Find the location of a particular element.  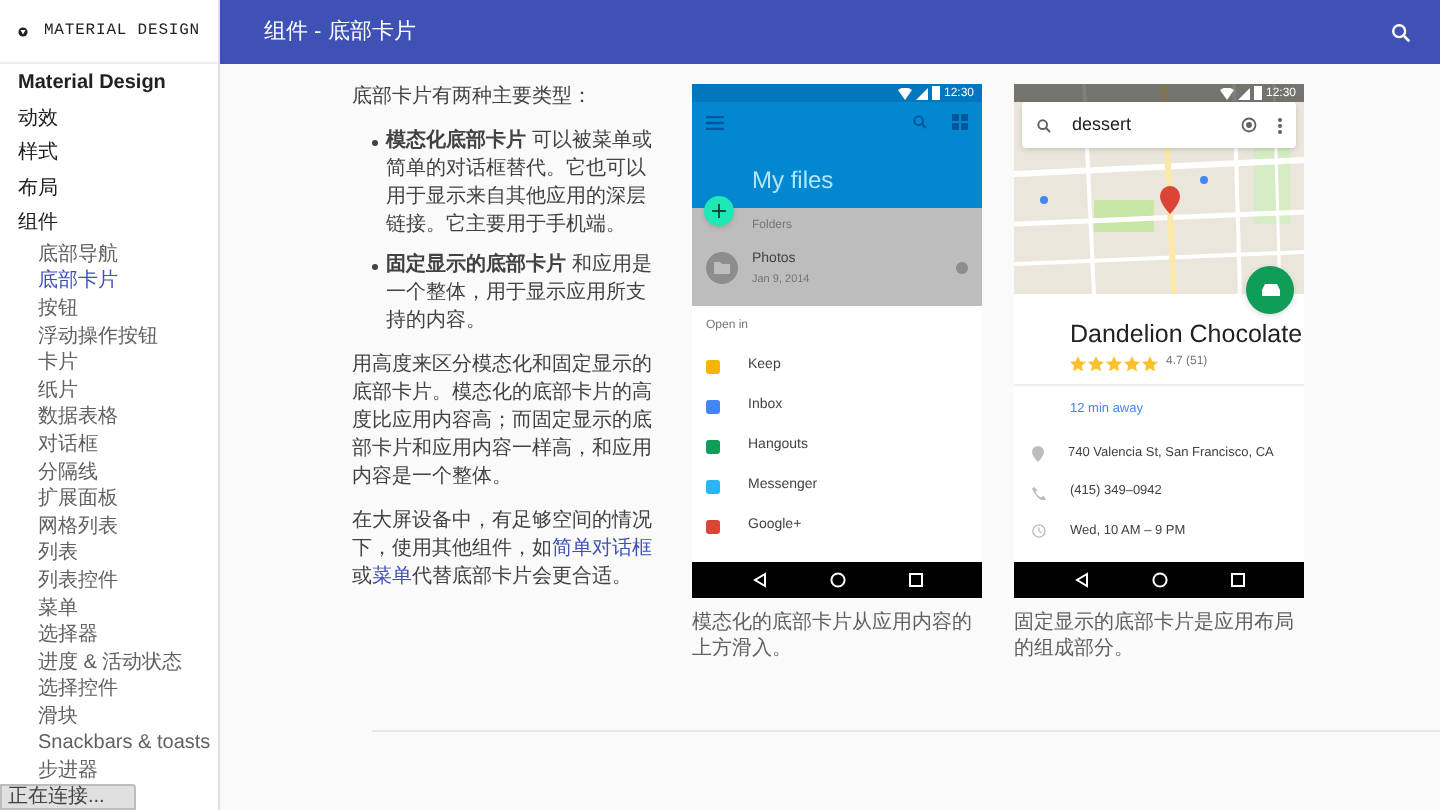

figure-caption: 固定显示的底部卡片是应用布局的组成部分。 is located at coordinates (1155, 636).